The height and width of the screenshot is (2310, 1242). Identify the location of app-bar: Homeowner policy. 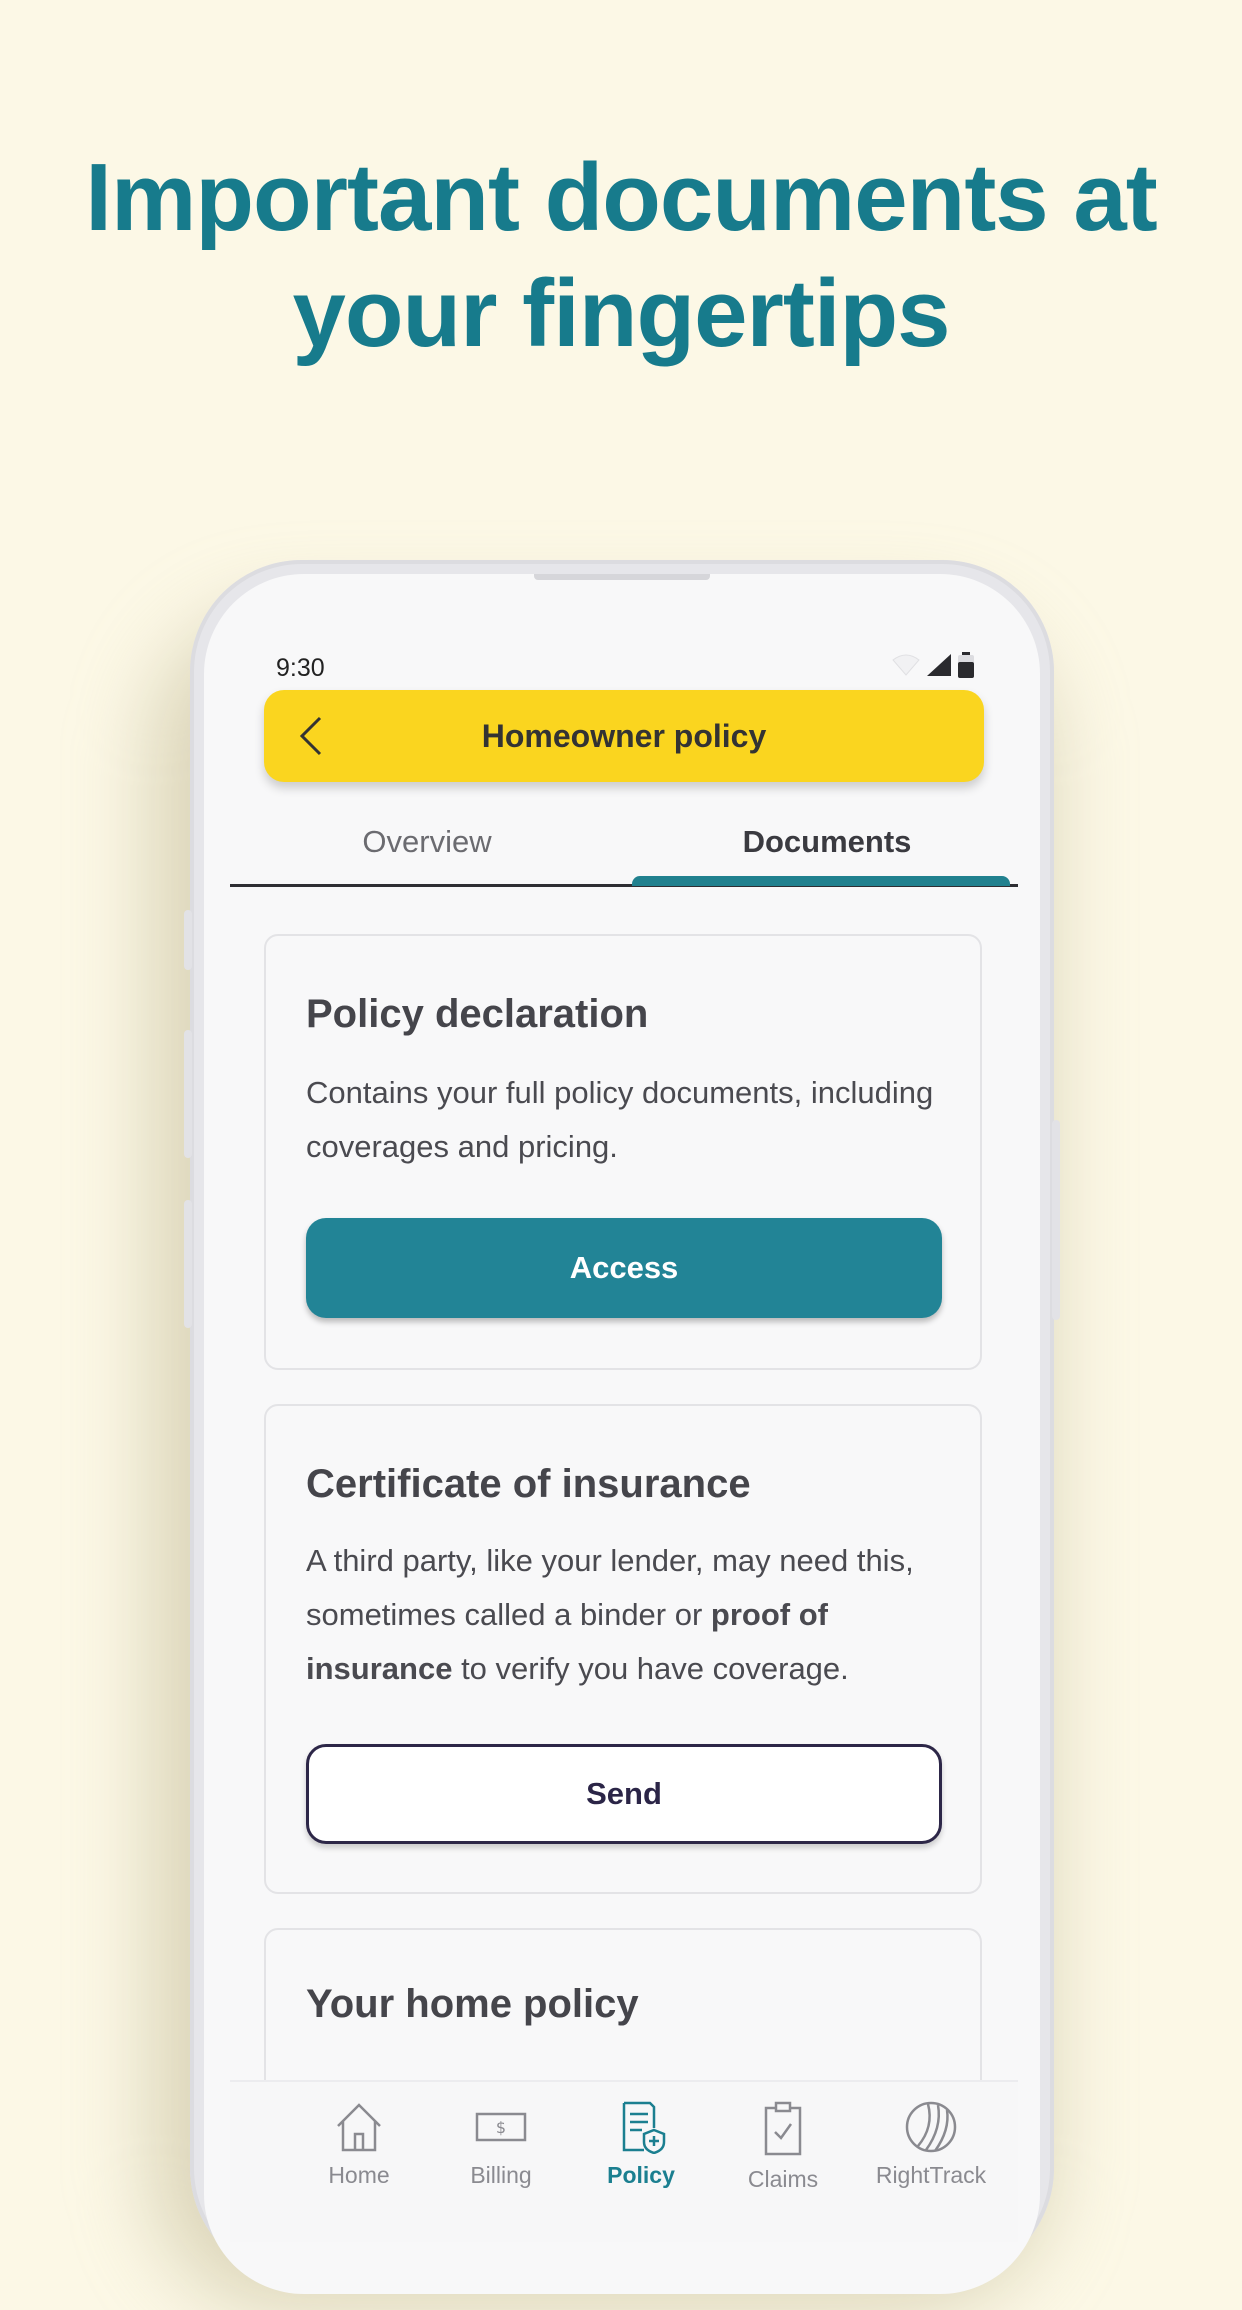
(624, 736).